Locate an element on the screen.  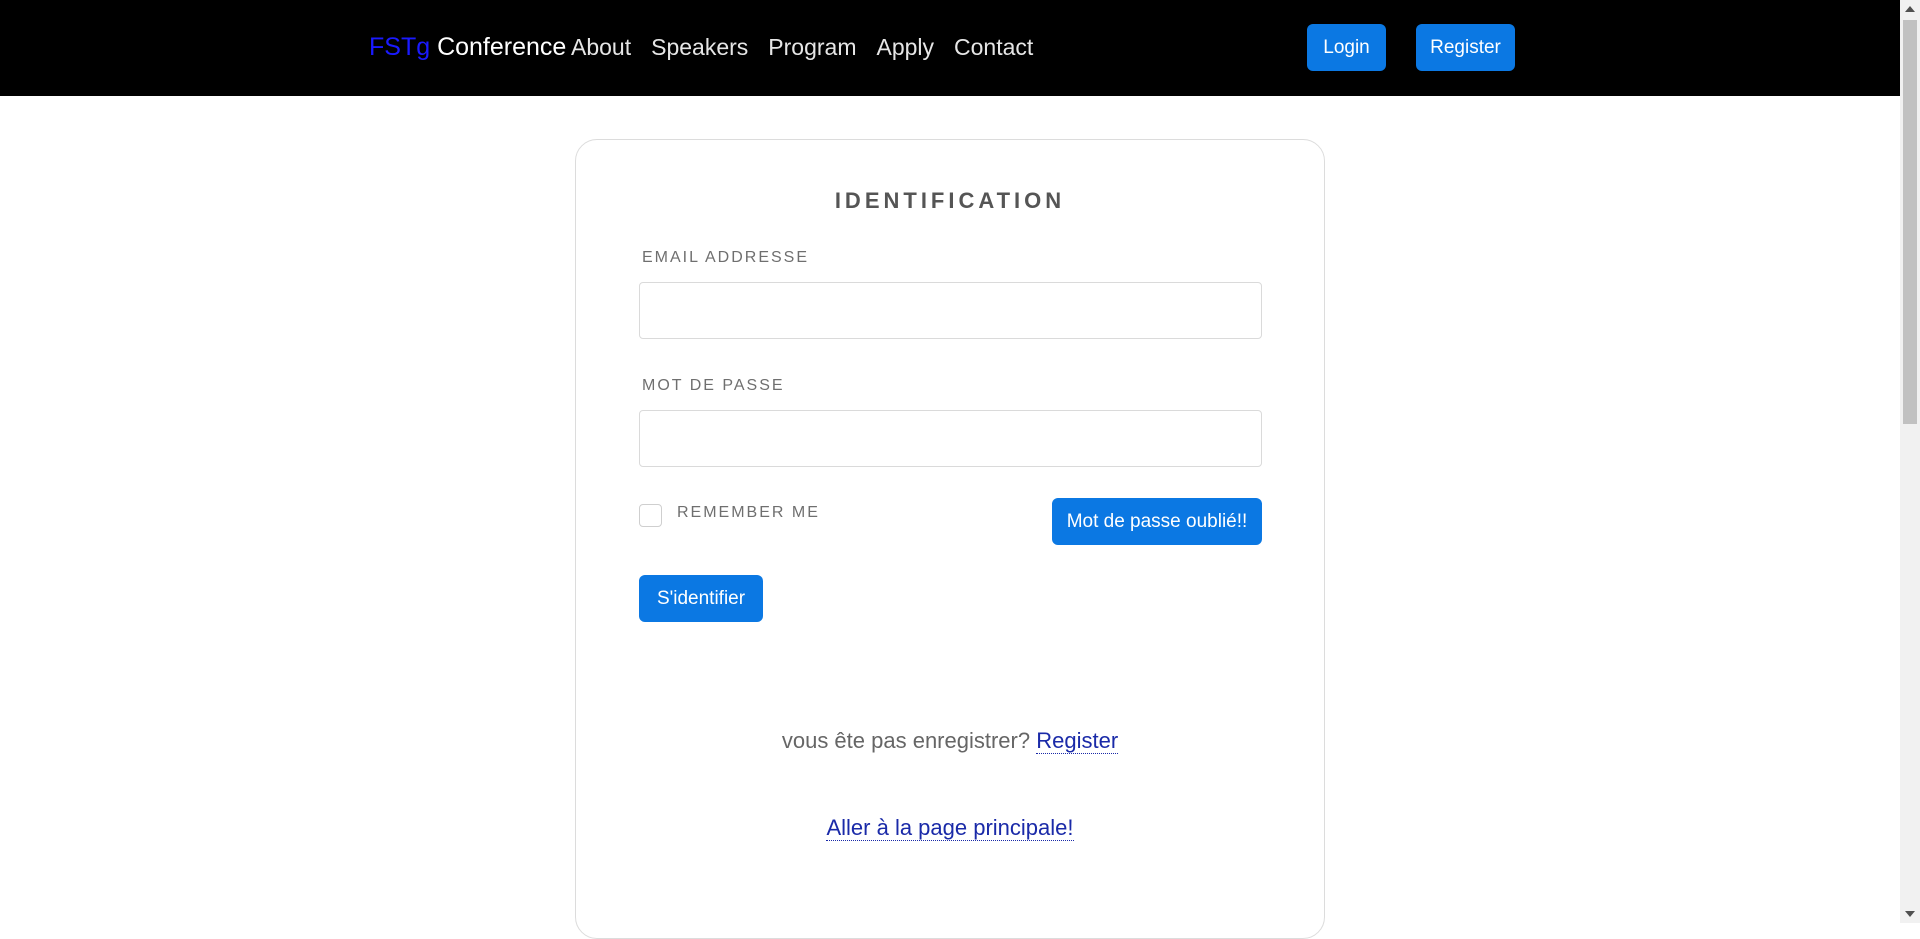
register-link: Register is located at coordinates (1077, 741).